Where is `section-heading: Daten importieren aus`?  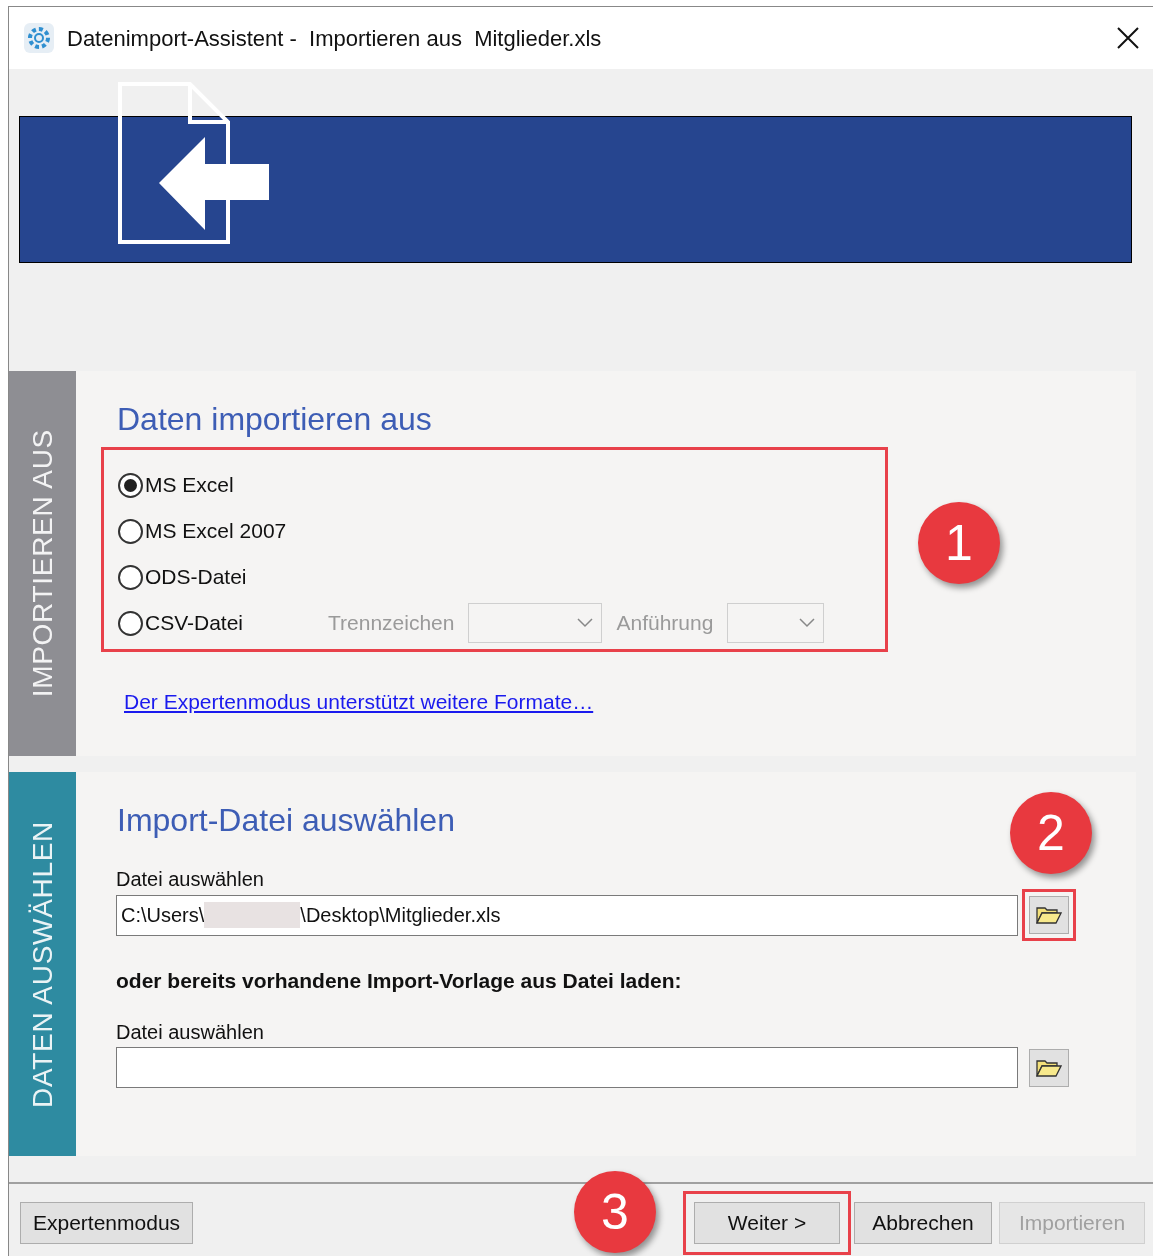 section-heading: Daten importieren aus is located at coordinates (274, 419).